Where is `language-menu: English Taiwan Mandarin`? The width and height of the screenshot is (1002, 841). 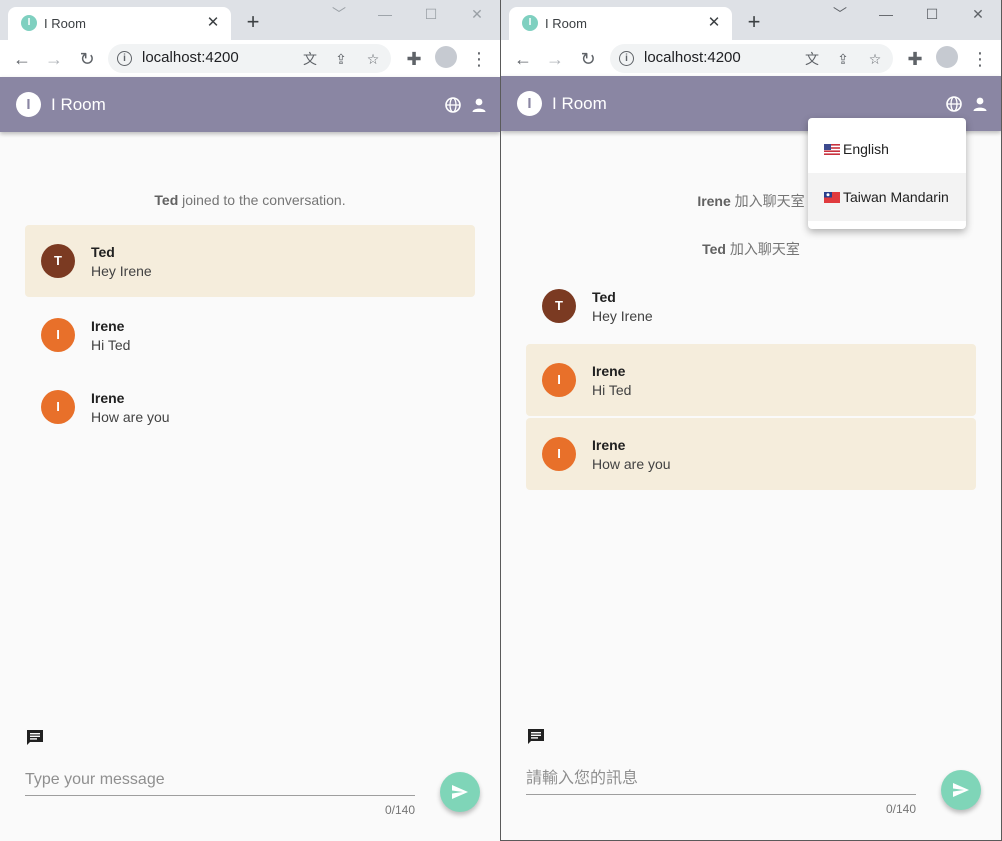
language-menu: English Taiwan Mandarin is located at coordinates (887, 173).